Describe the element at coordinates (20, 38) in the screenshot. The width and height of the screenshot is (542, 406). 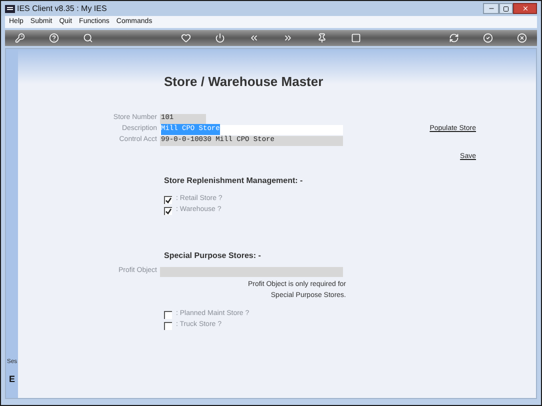
I see `key-icon` at that location.